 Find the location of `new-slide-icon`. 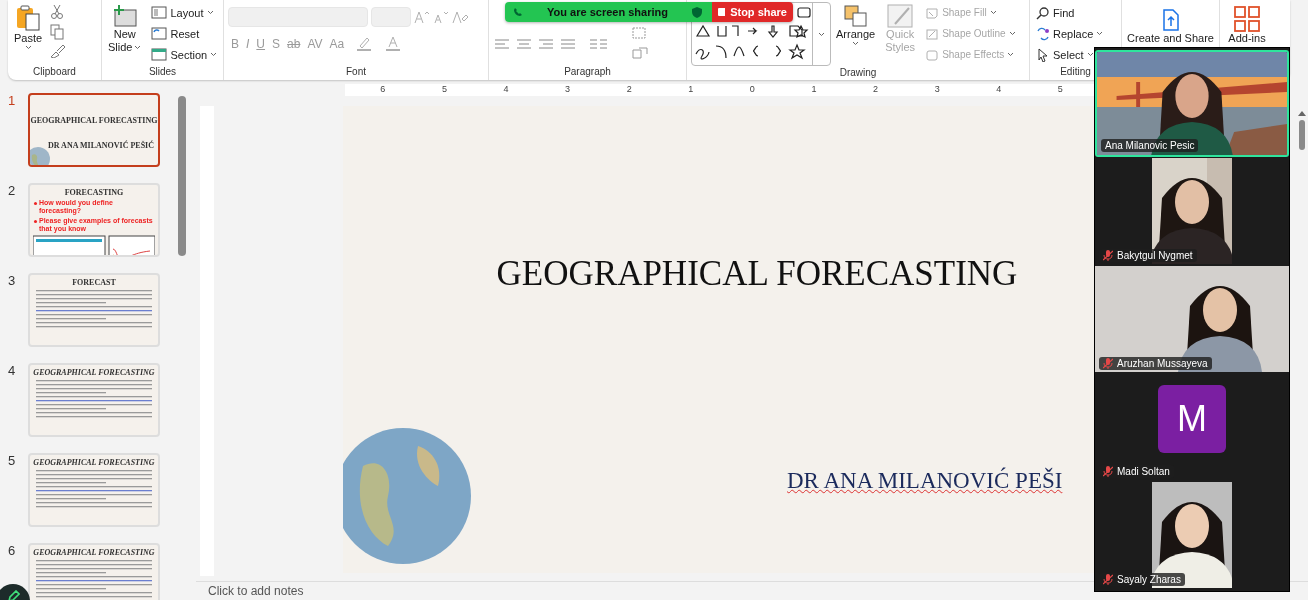

new-slide-icon is located at coordinates (124, 16).